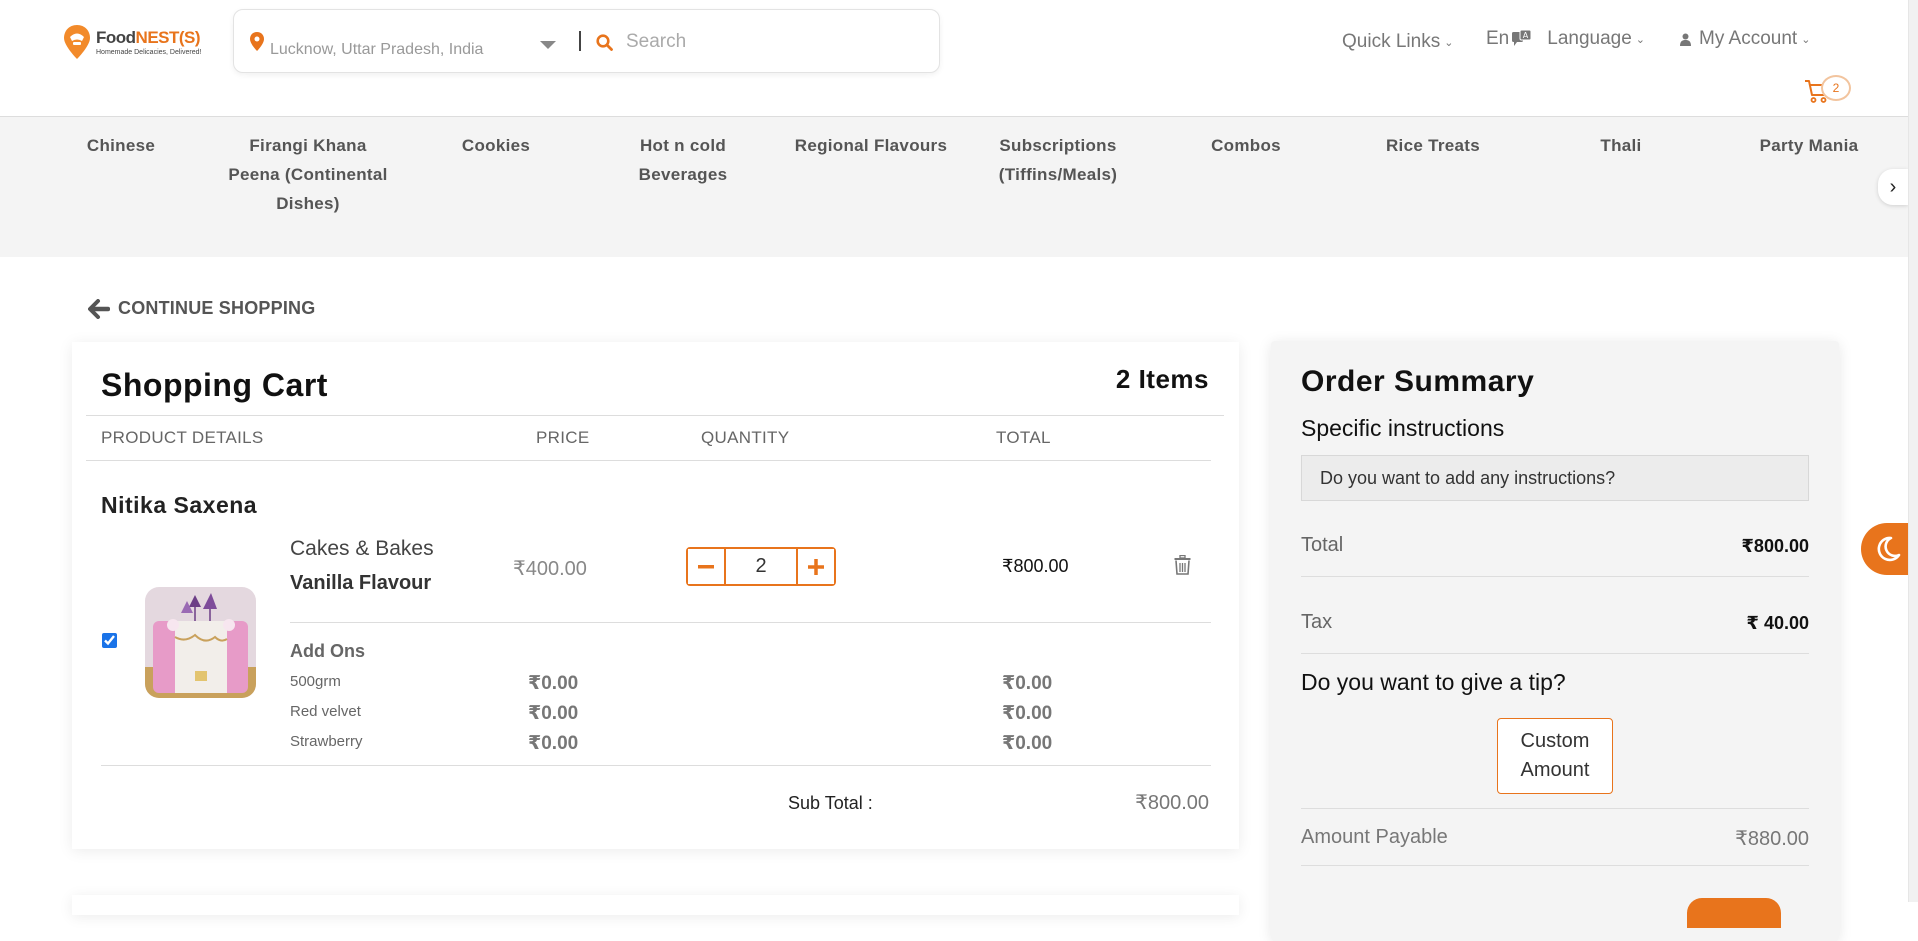  What do you see at coordinates (179, 505) in the screenshot?
I see `vendor-name: Nitika Saxena` at bounding box center [179, 505].